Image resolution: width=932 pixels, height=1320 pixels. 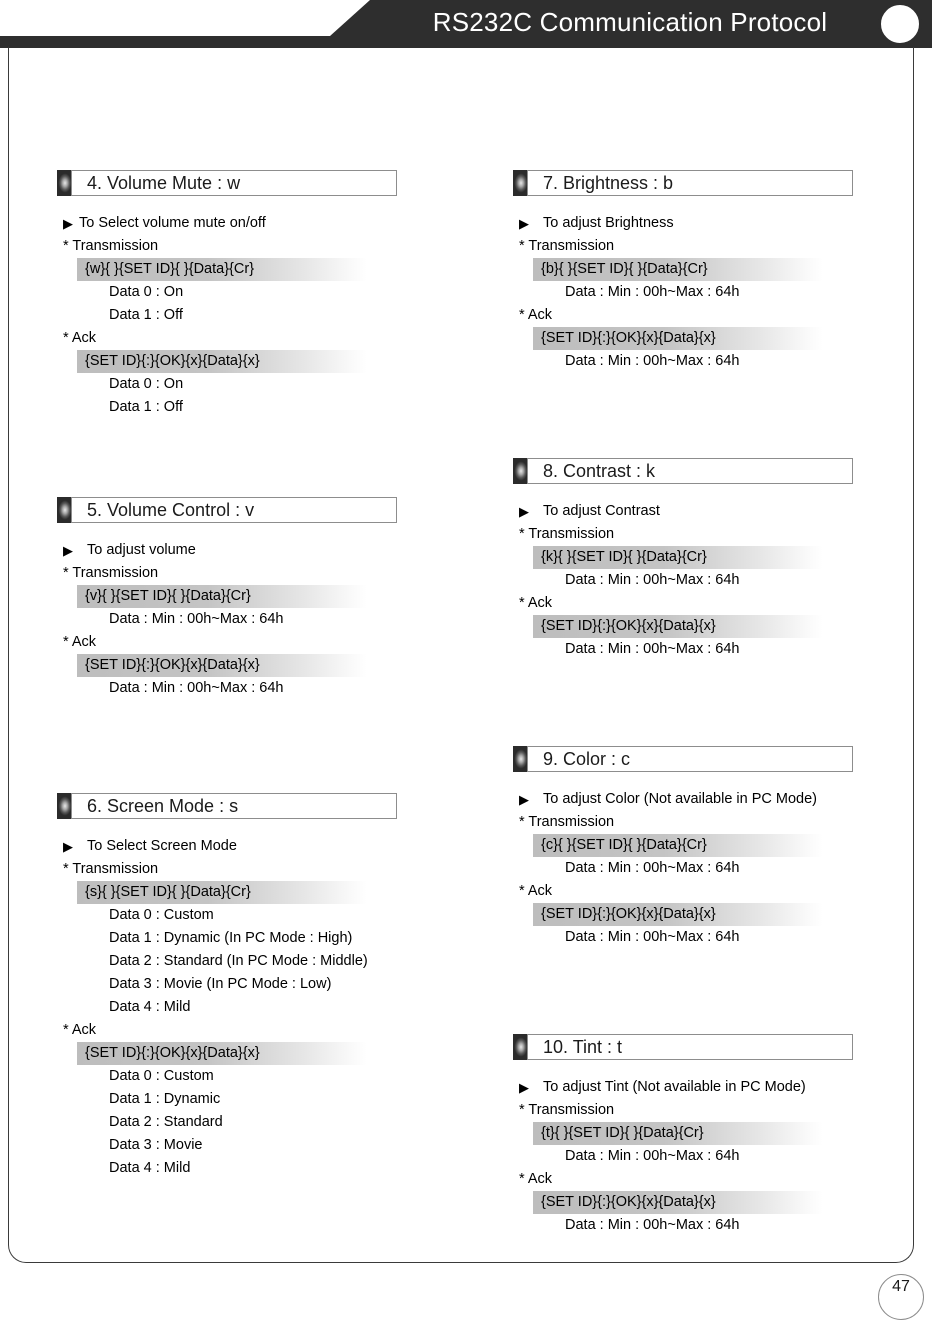 What do you see at coordinates (161, 1076) in the screenshot?
I see `ack-data-row: Data 0 : Custom` at bounding box center [161, 1076].